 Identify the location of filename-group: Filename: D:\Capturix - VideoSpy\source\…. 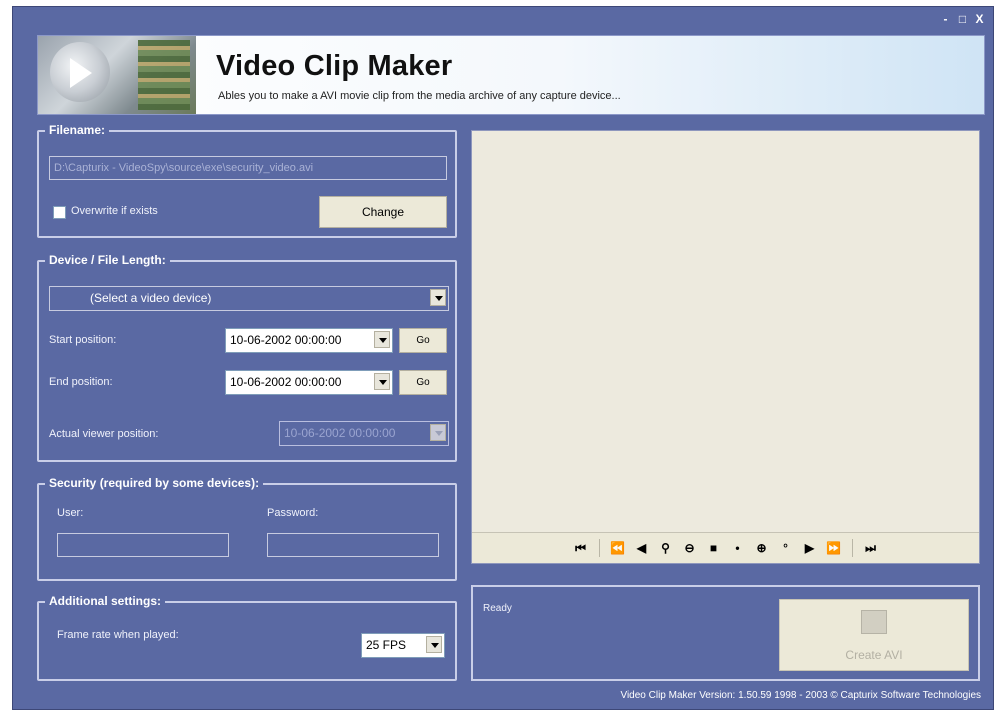
(247, 180).